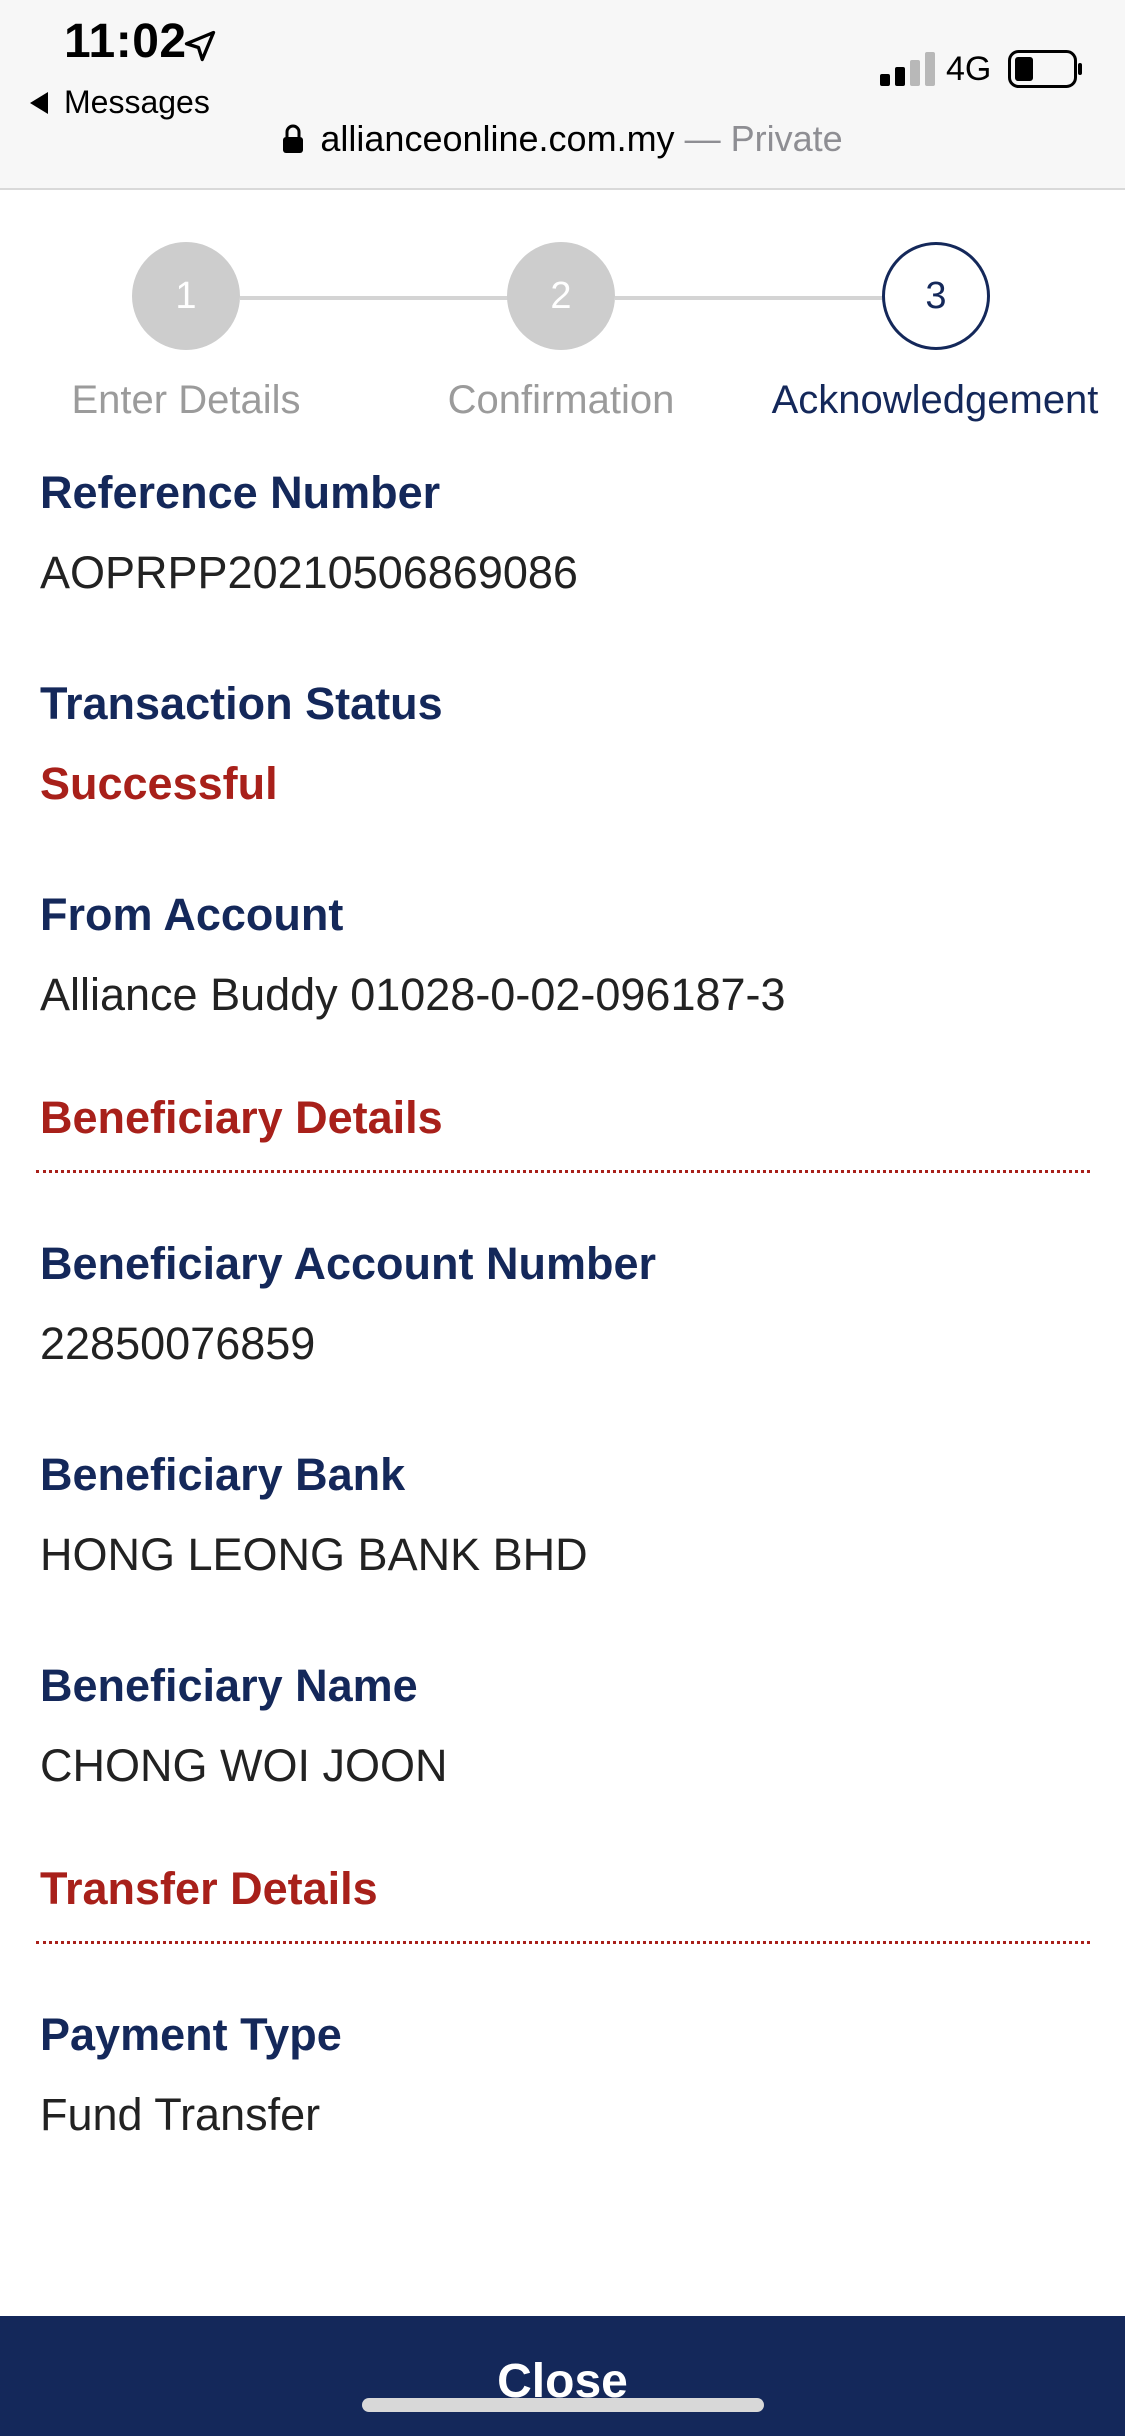 The height and width of the screenshot is (2436, 1125). Describe the element at coordinates (186, 400) in the screenshot. I see `step-1-label: Enter Details` at that location.